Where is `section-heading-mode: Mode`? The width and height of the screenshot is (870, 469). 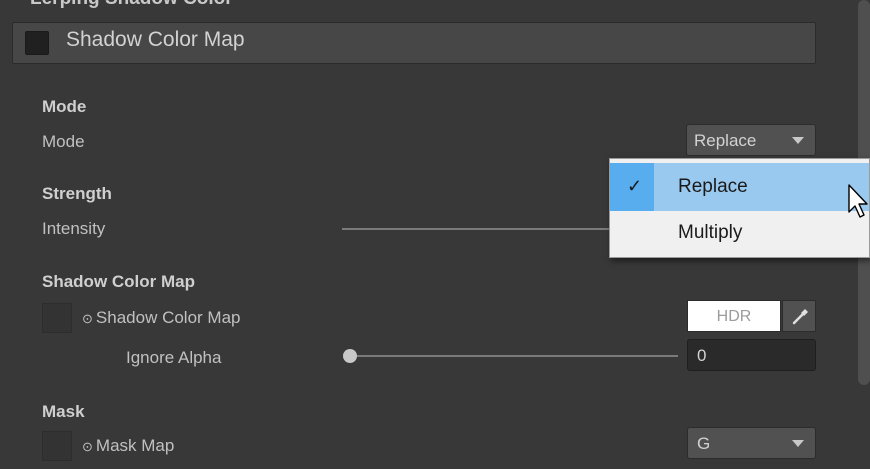
section-heading-mode: Mode is located at coordinates (64, 106).